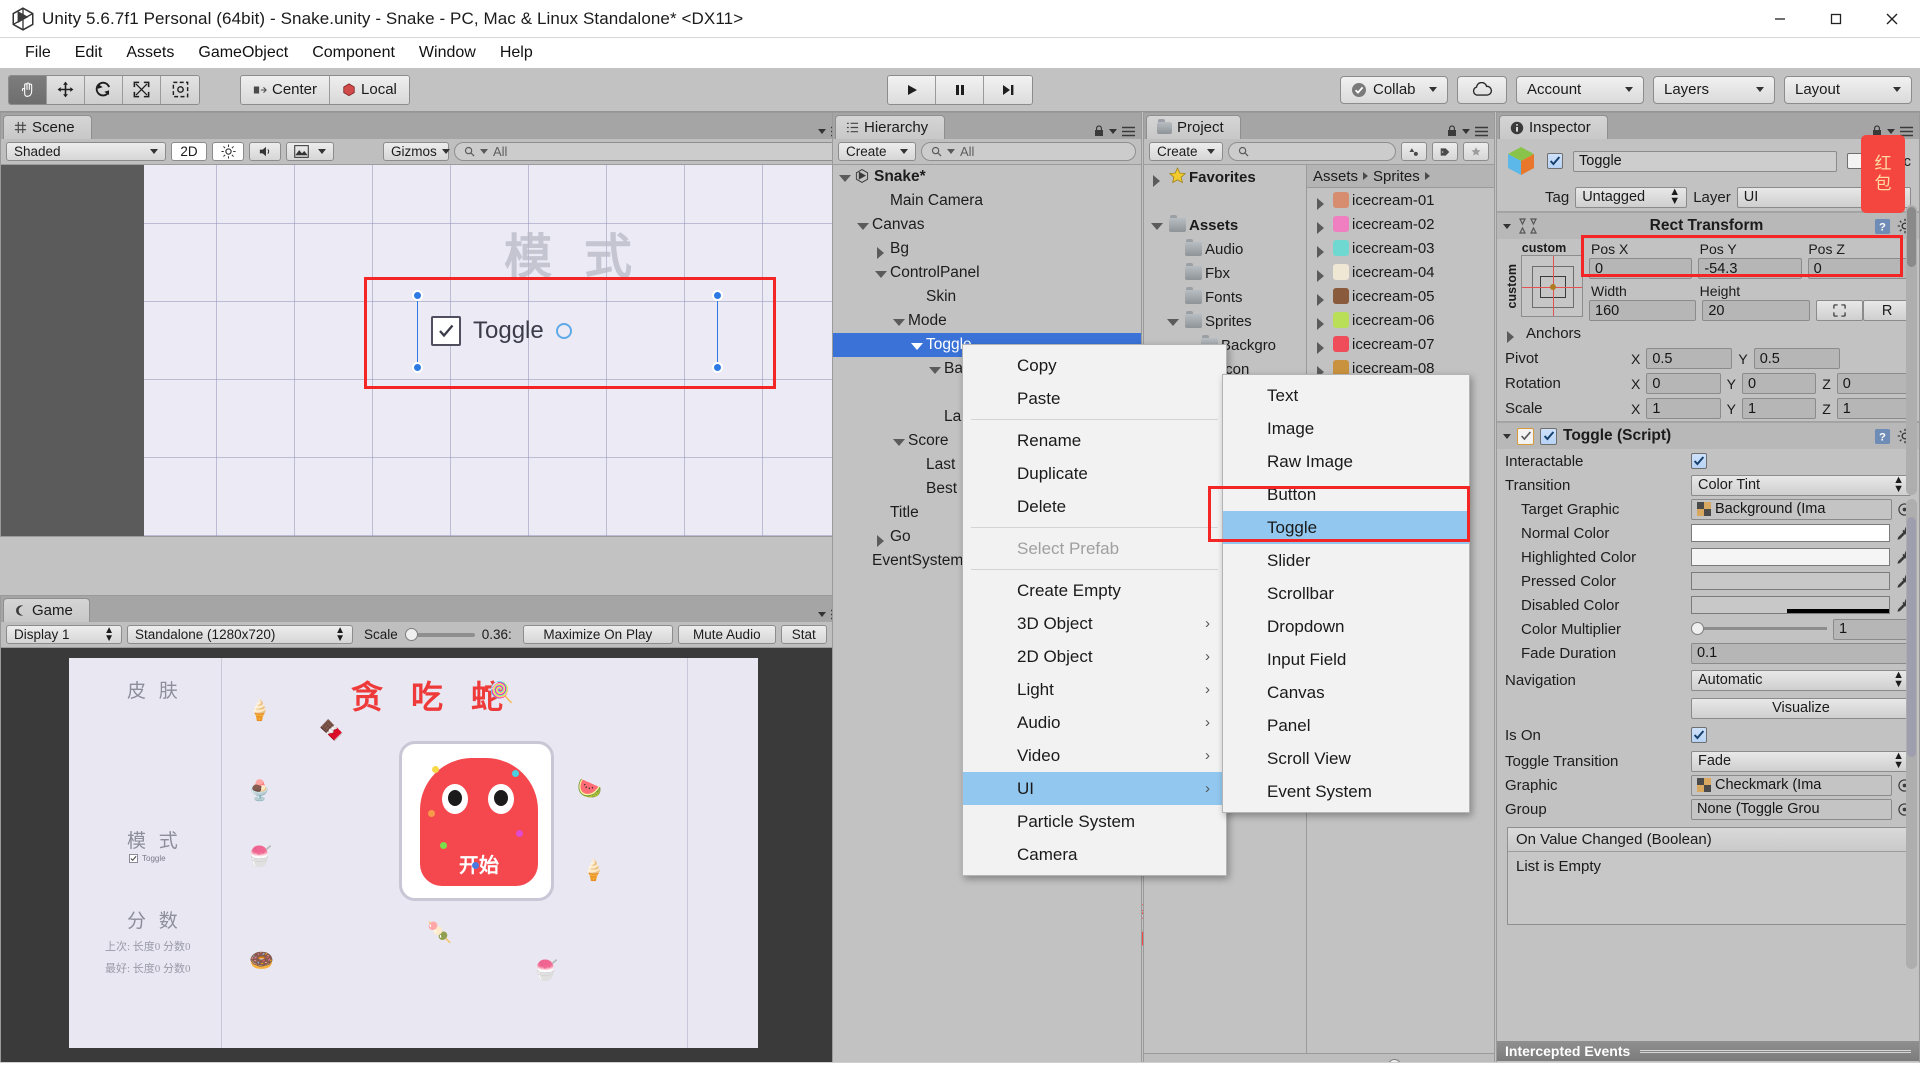 This screenshot has width=1920, height=1080. I want to click on ui-submenu-item: Image, so click(1346, 428).